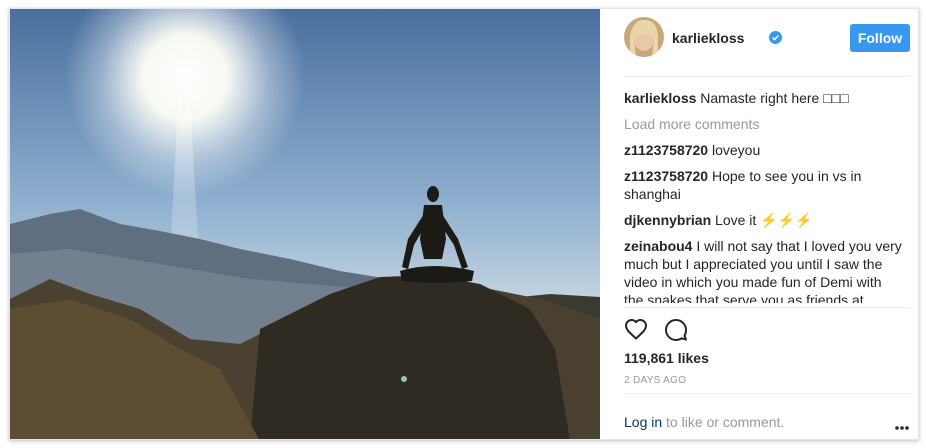  What do you see at coordinates (736, 150) in the screenshot?
I see `comment-text: loveyou` at bounding box center [736, 150].